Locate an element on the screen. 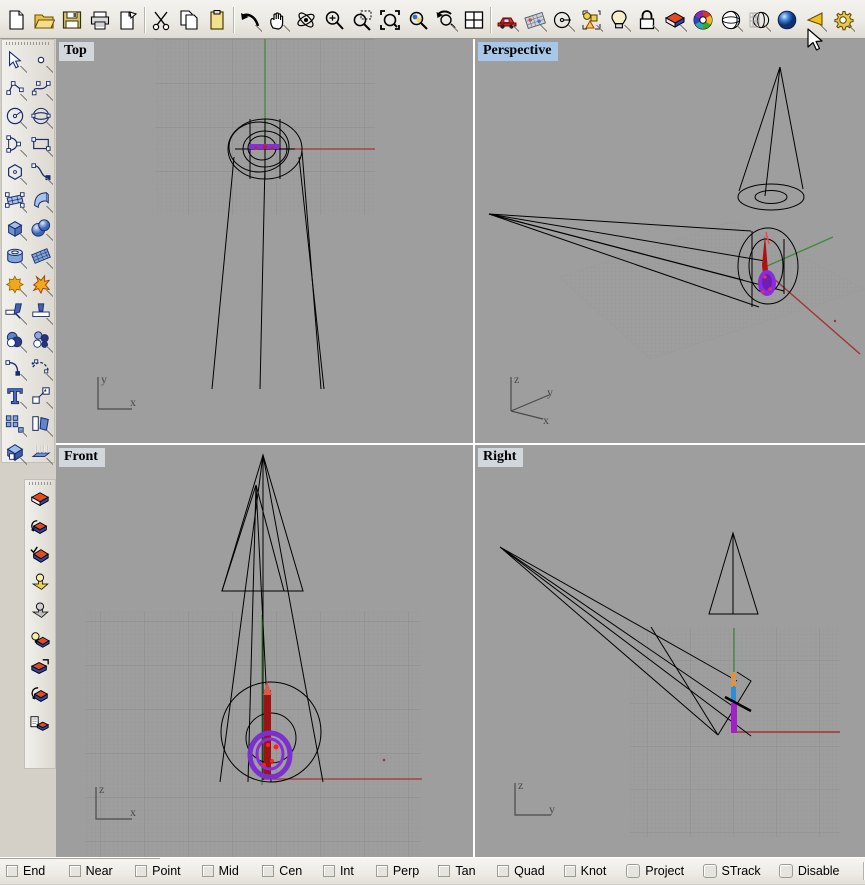 The width and height of the screenshot is (865, 885). paste-button is located at coordinates (217, 20).